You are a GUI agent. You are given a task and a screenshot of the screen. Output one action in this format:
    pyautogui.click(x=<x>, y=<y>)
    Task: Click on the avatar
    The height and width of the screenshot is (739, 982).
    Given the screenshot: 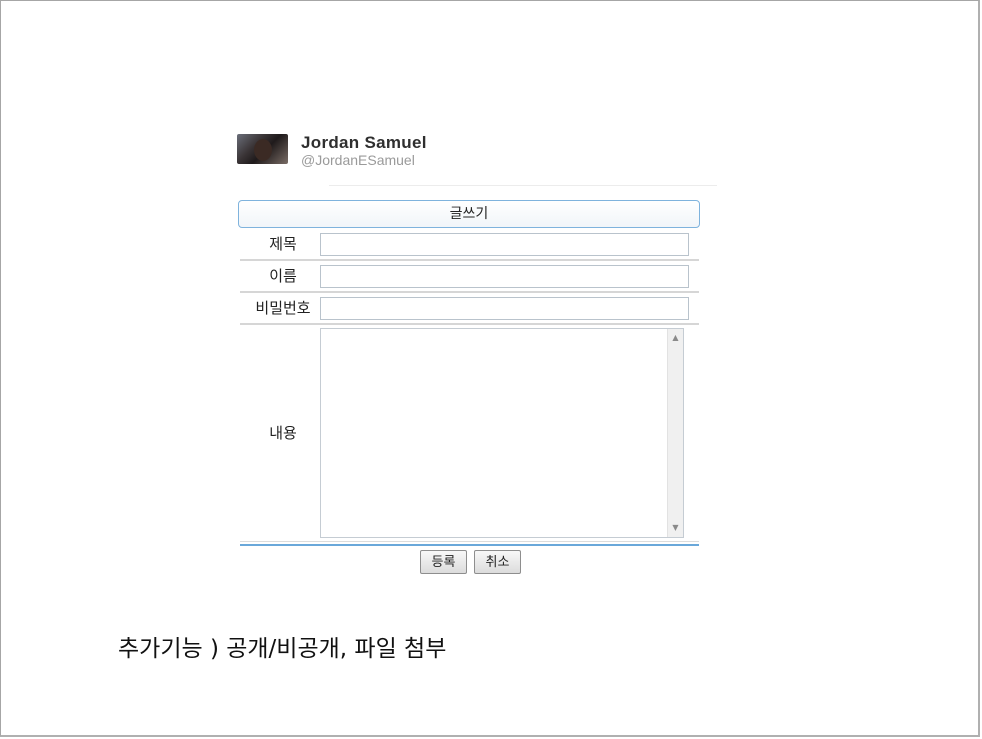 What is the action you would take?
    pyautogui.click(x=262, y=149)
    